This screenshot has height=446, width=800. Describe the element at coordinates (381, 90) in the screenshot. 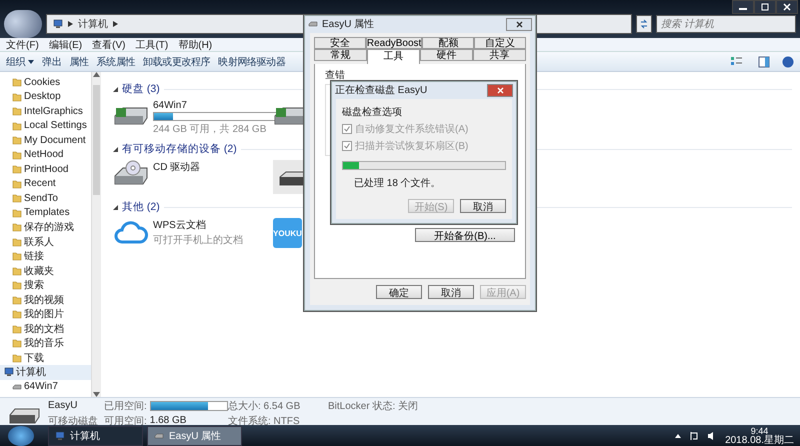

I see `dialog-title: 正在检查磁盘 EasyU` at that location.